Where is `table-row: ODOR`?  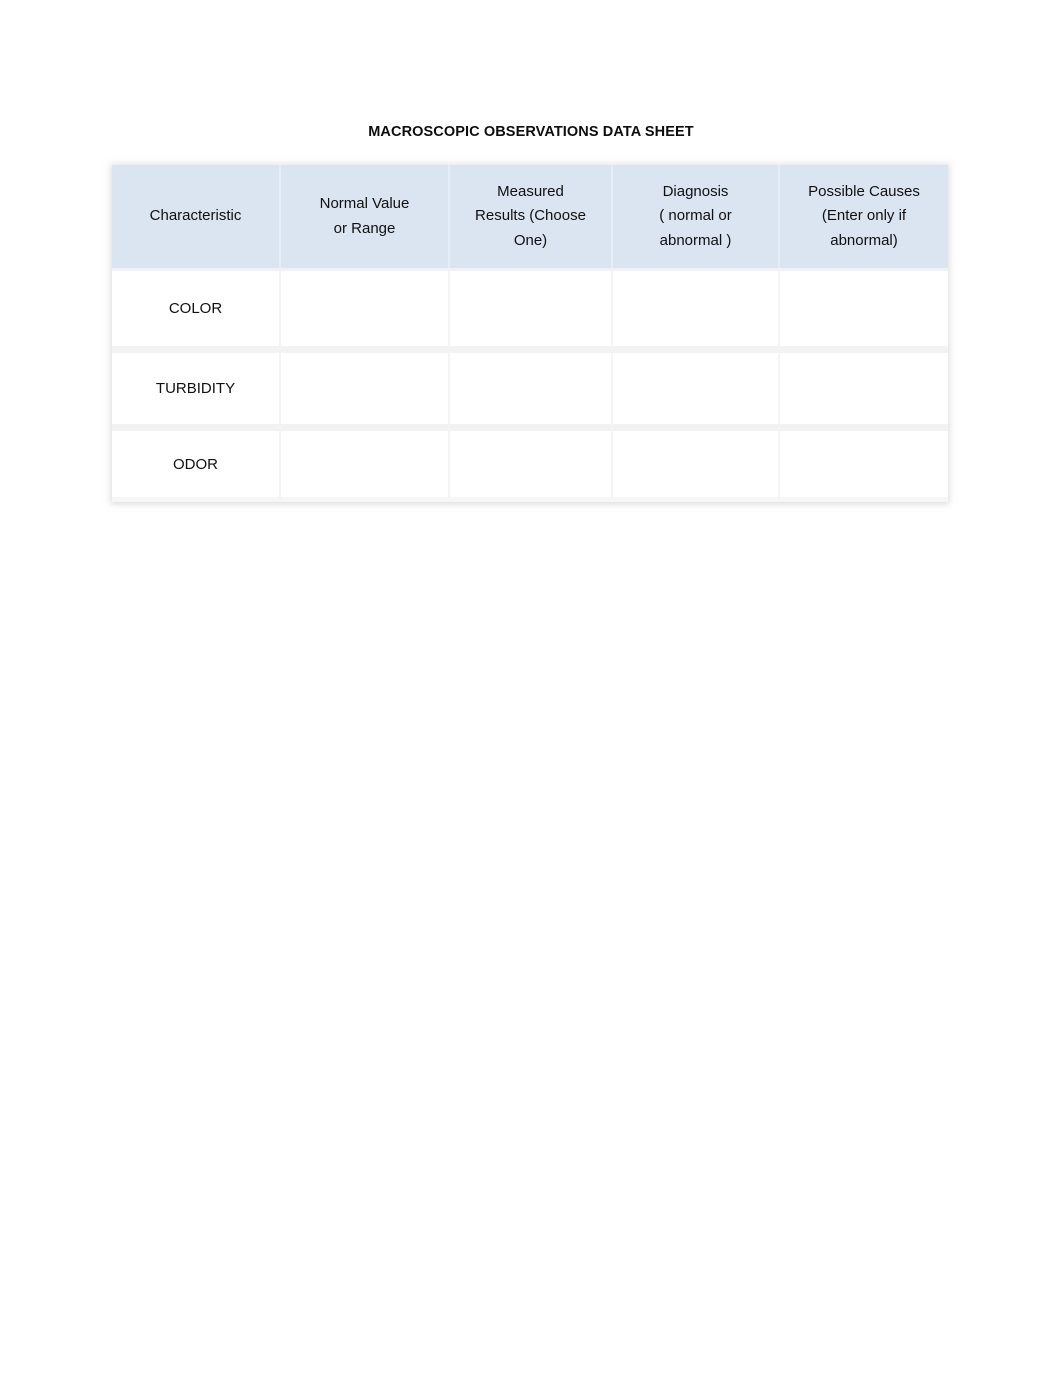 table-row: ODOR is located at coordinates (530, 463).